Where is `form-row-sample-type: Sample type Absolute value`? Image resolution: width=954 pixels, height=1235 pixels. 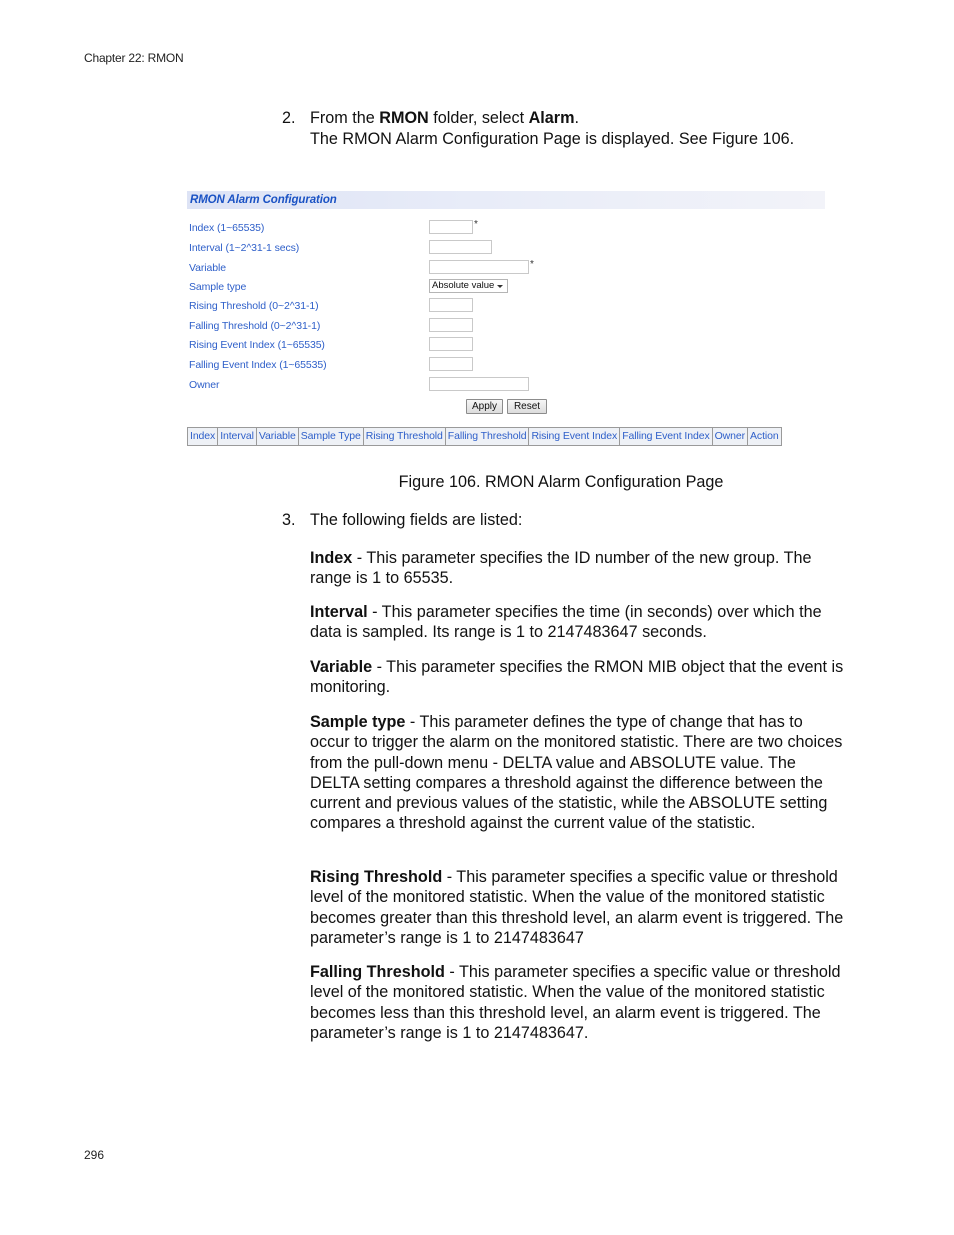
form-row-sample-type: Sample type Absolute value is located at coordinates (387, 287).